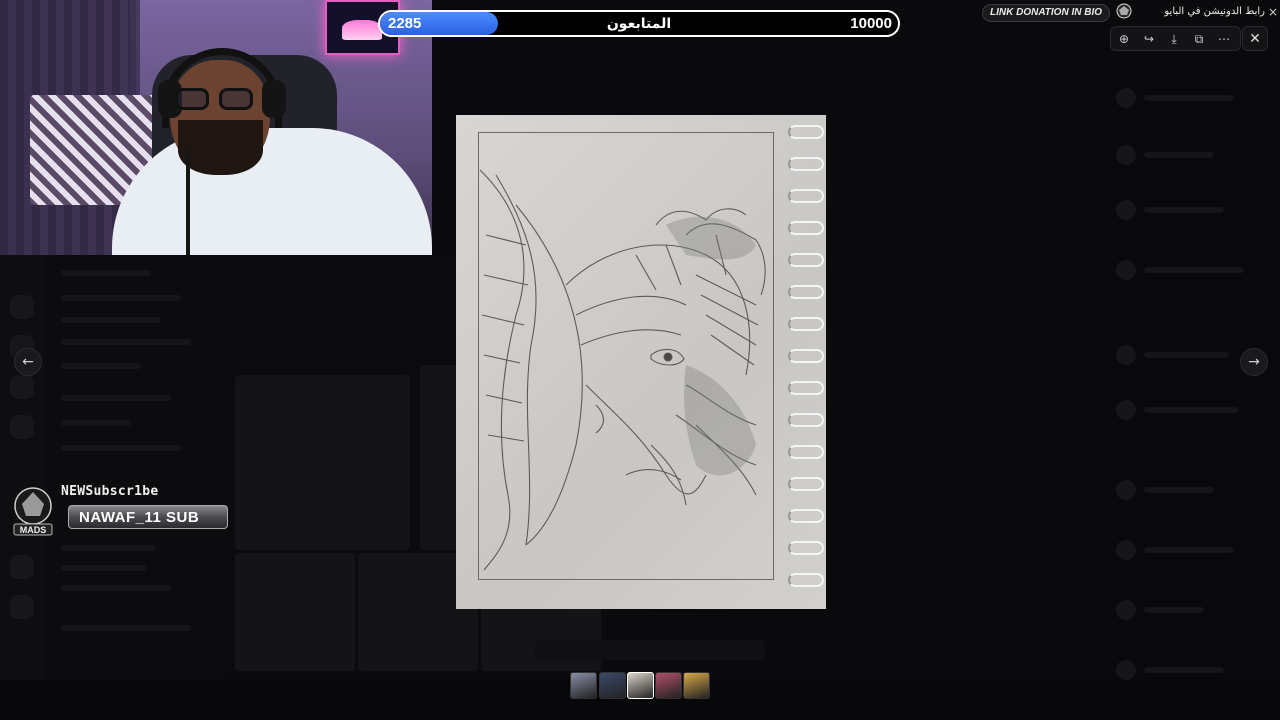  I want to click on thumbnail-selected, so click(640, 685).